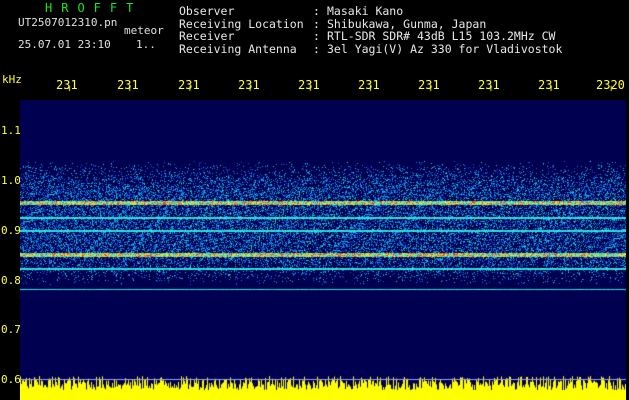 The height and width of the screenshot is (400, 629). What do you see at coordinates (145, 44) in the screenshot?
I see `extra-label: 1..` at bounding box center [145, 44].